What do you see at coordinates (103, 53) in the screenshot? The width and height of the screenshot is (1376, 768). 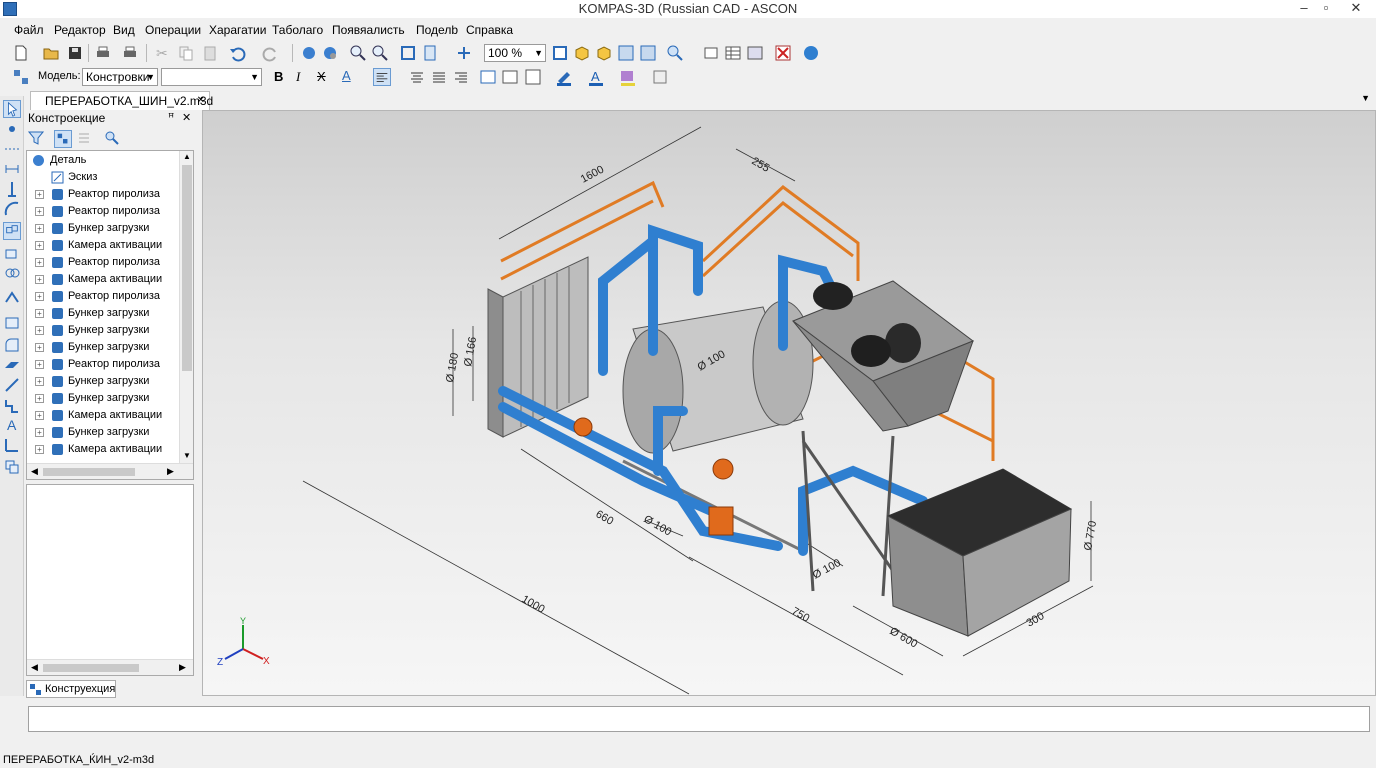 I see `print-icon` at bounding box center [103, 53].